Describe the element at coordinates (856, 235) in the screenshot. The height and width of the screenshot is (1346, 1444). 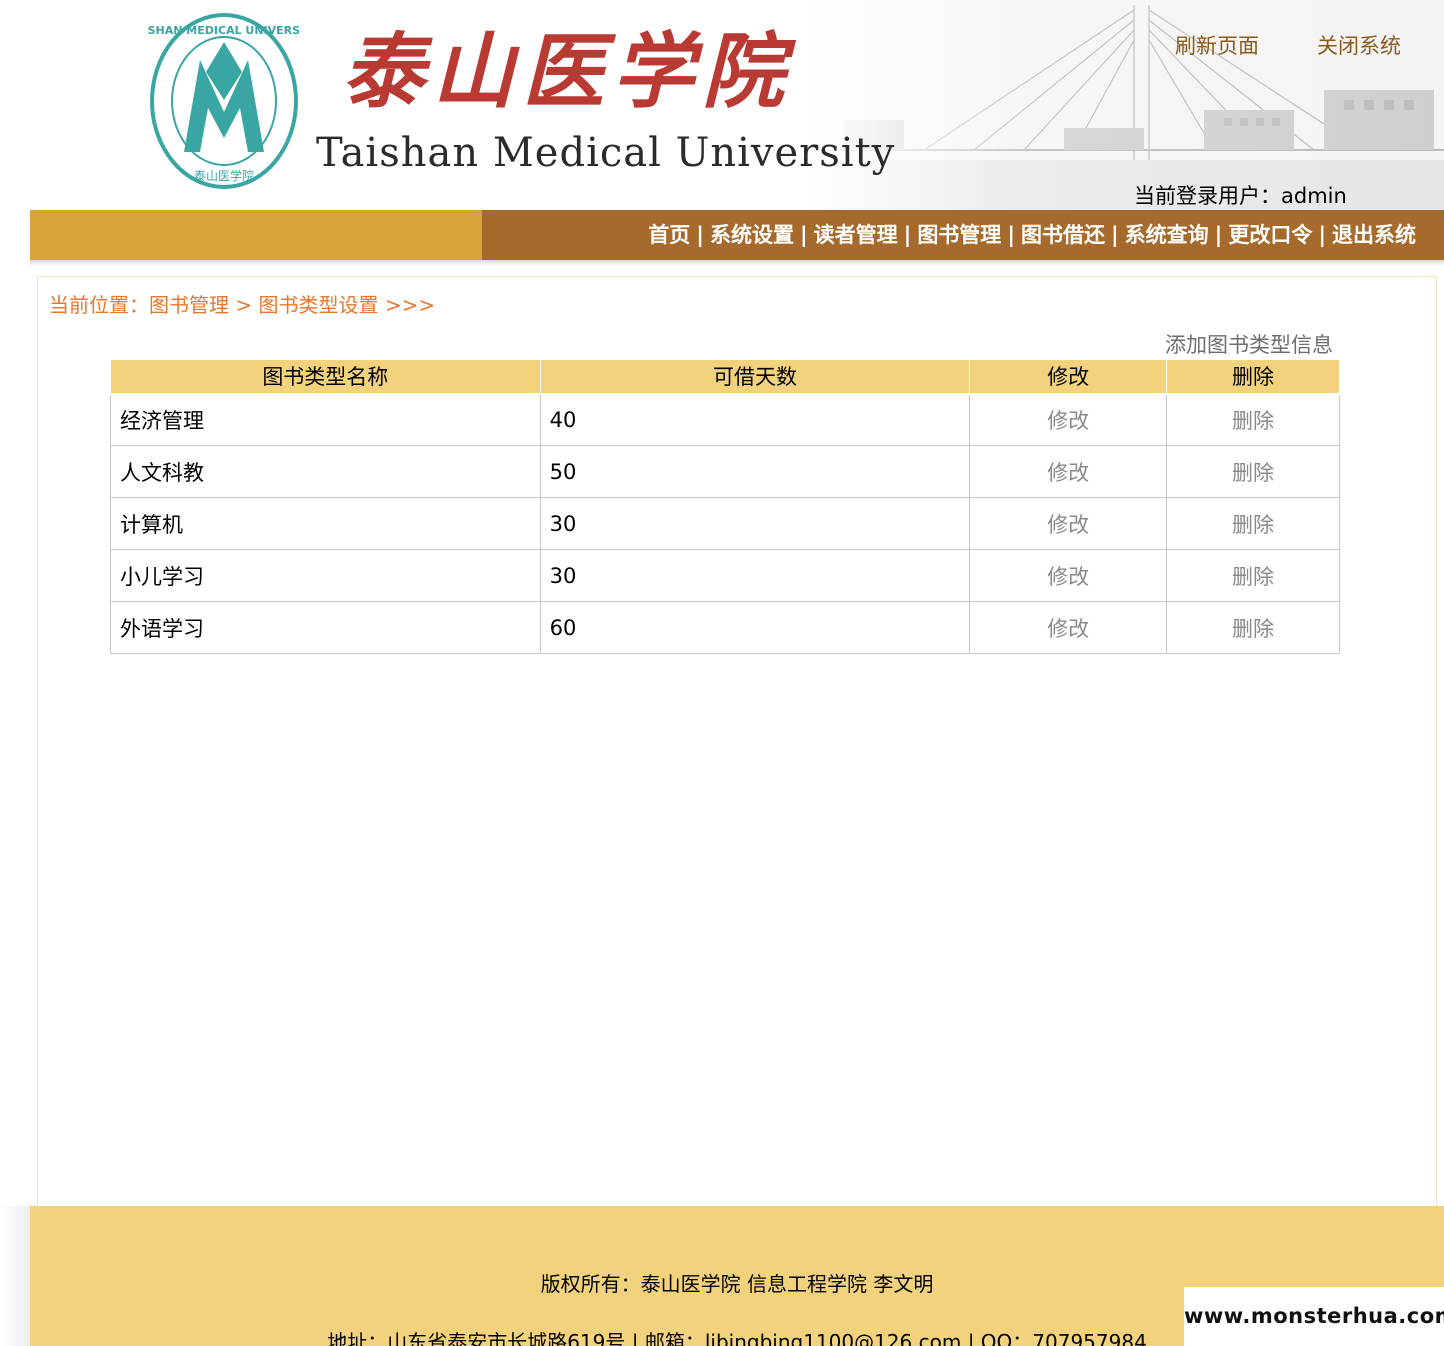
I see `nav-item-reader-management: 读者管理` at that location.